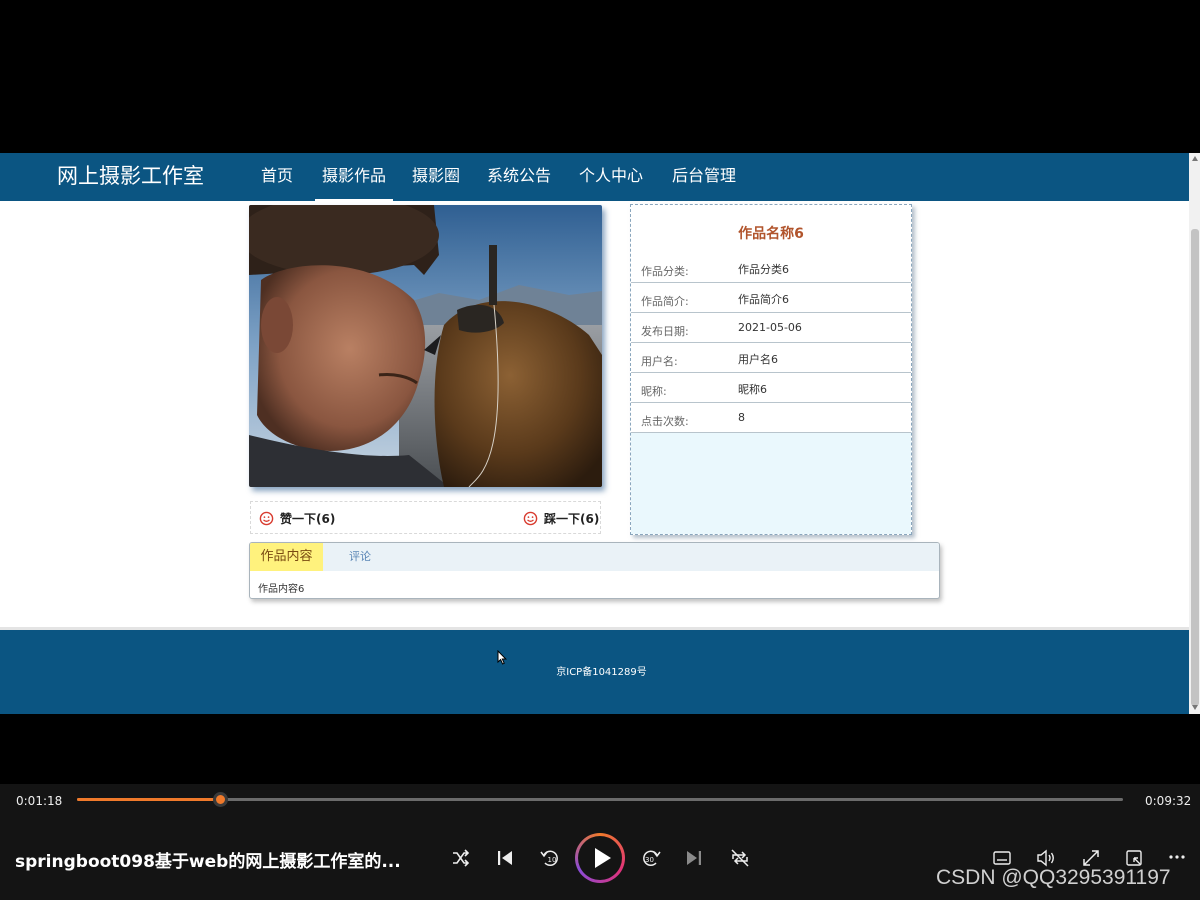  What do you see at coordinates (600, 799) in the screenshot?
I see `progress-track` at bounding box center [600, 799].